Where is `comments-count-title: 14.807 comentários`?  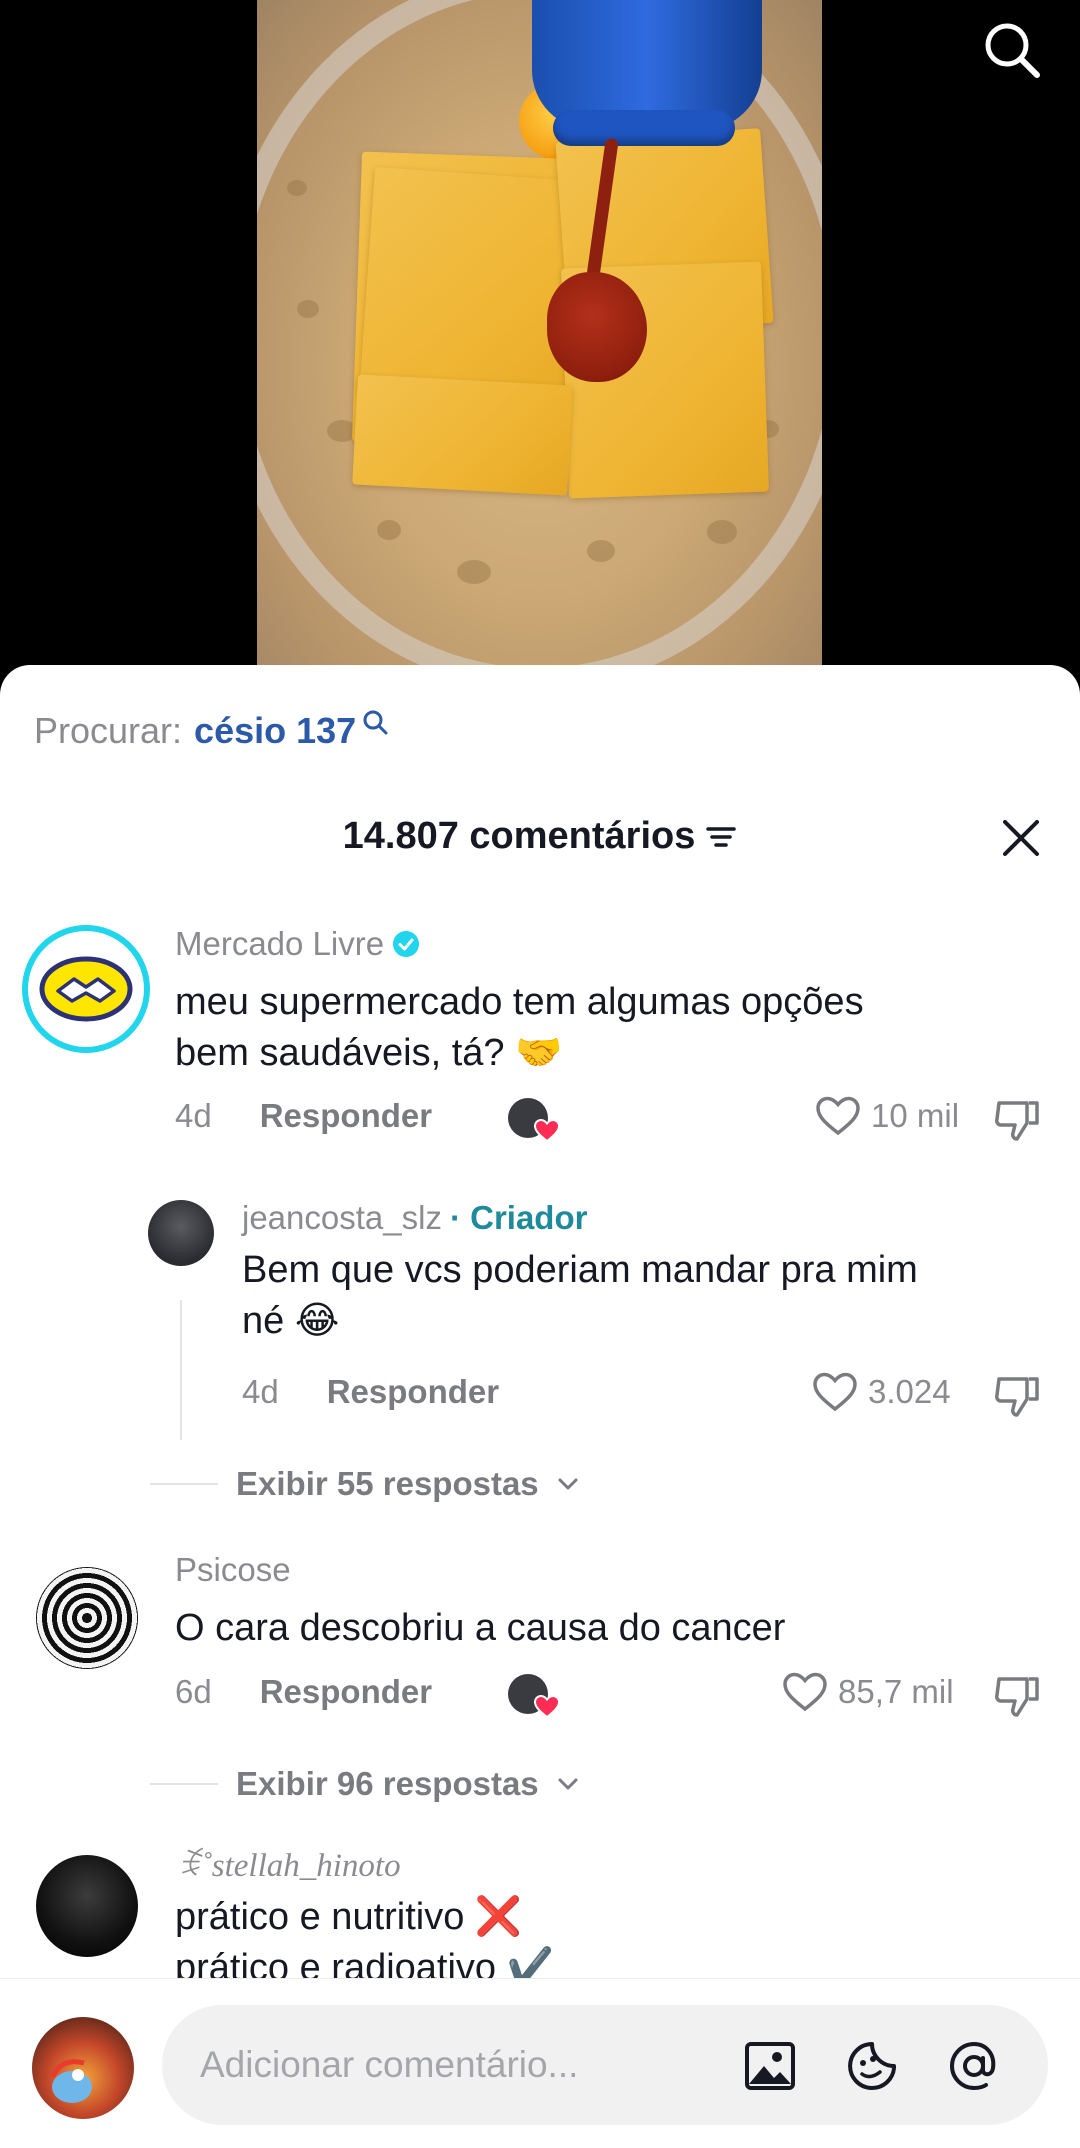
comments-count-title: 14.807 comentários is located at coordinates (519, 836).